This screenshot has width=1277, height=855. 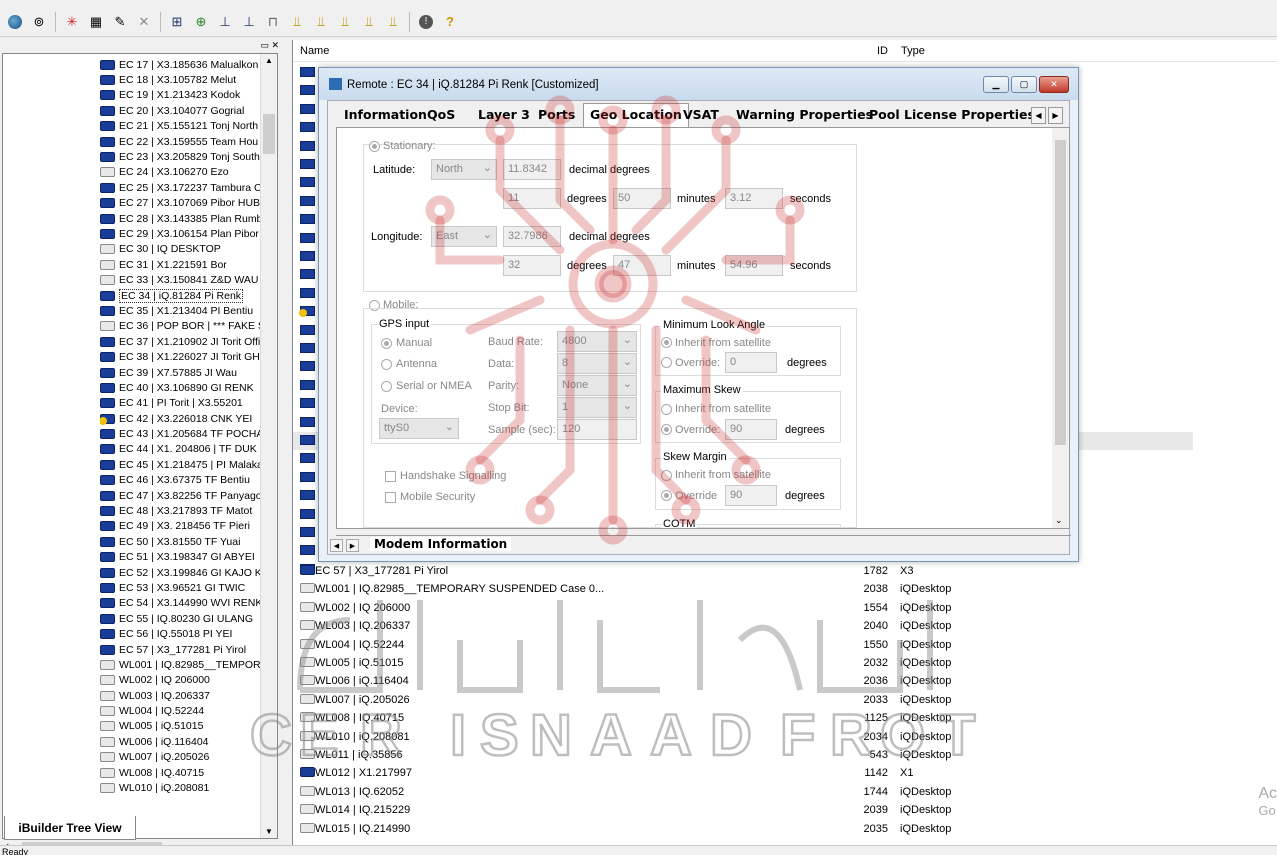 I want to click on star-icon: ✳, so click(x=72, y=22).